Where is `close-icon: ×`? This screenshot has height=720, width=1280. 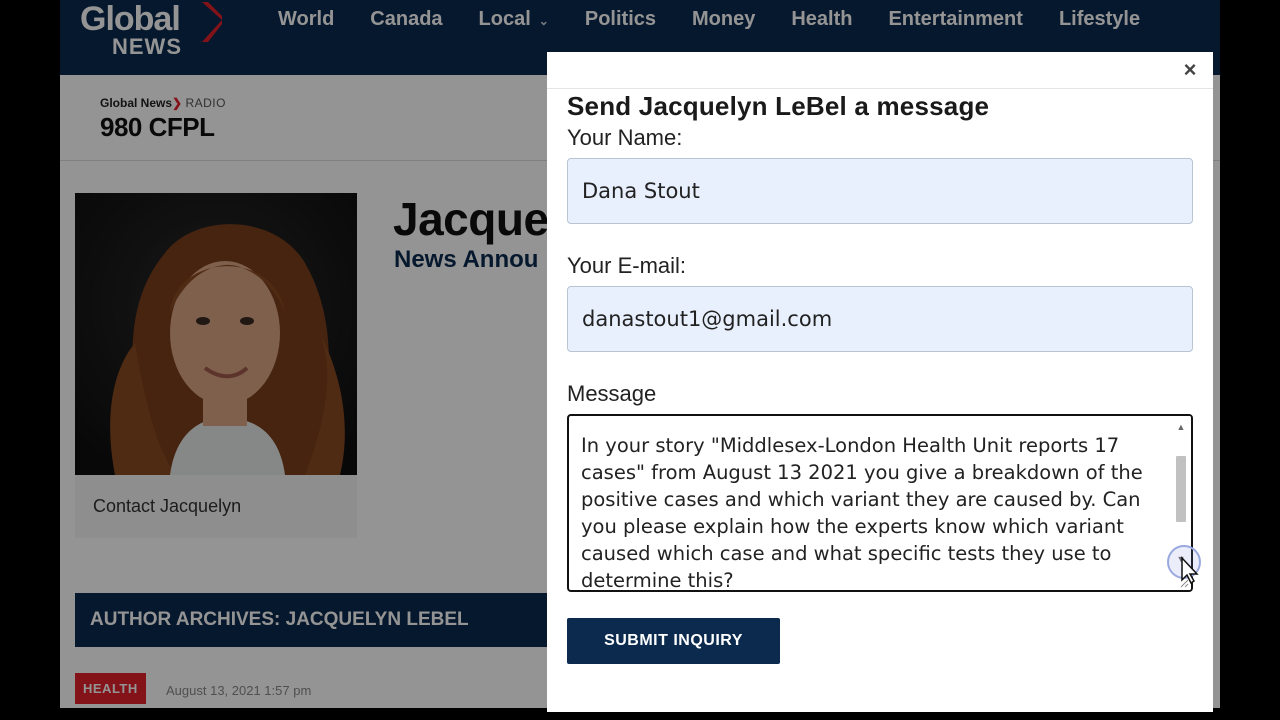 close-icon: × is located at coordinates (1190, 70).